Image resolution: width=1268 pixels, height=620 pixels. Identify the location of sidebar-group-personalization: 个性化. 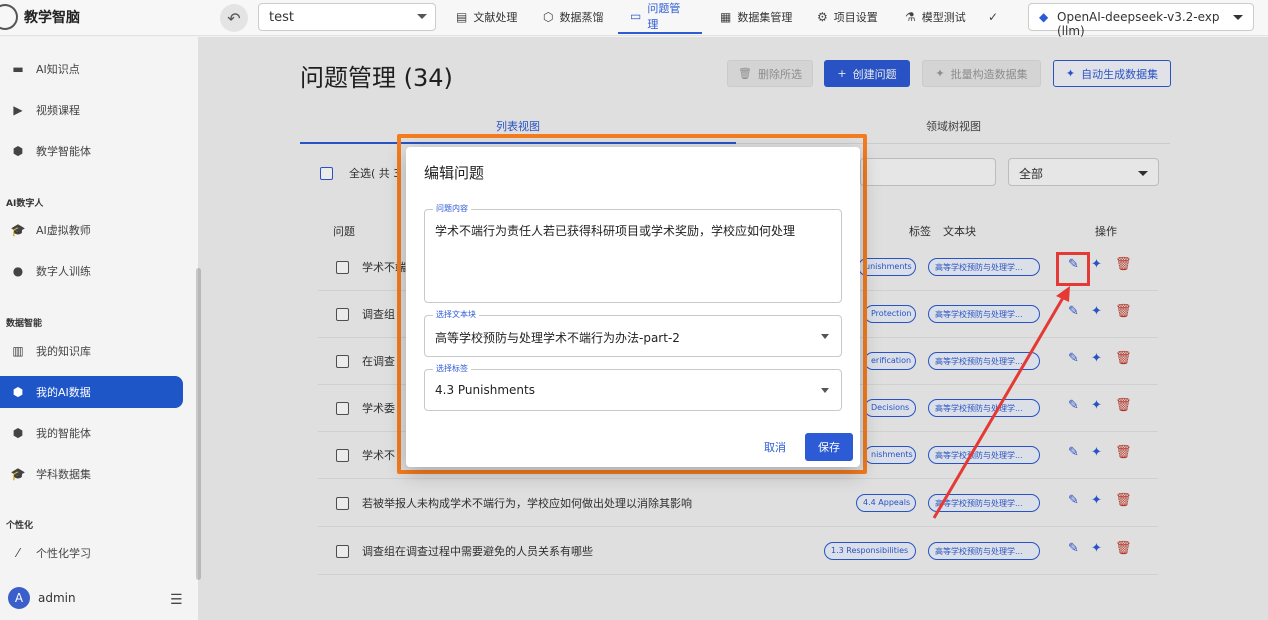
(20, 526).